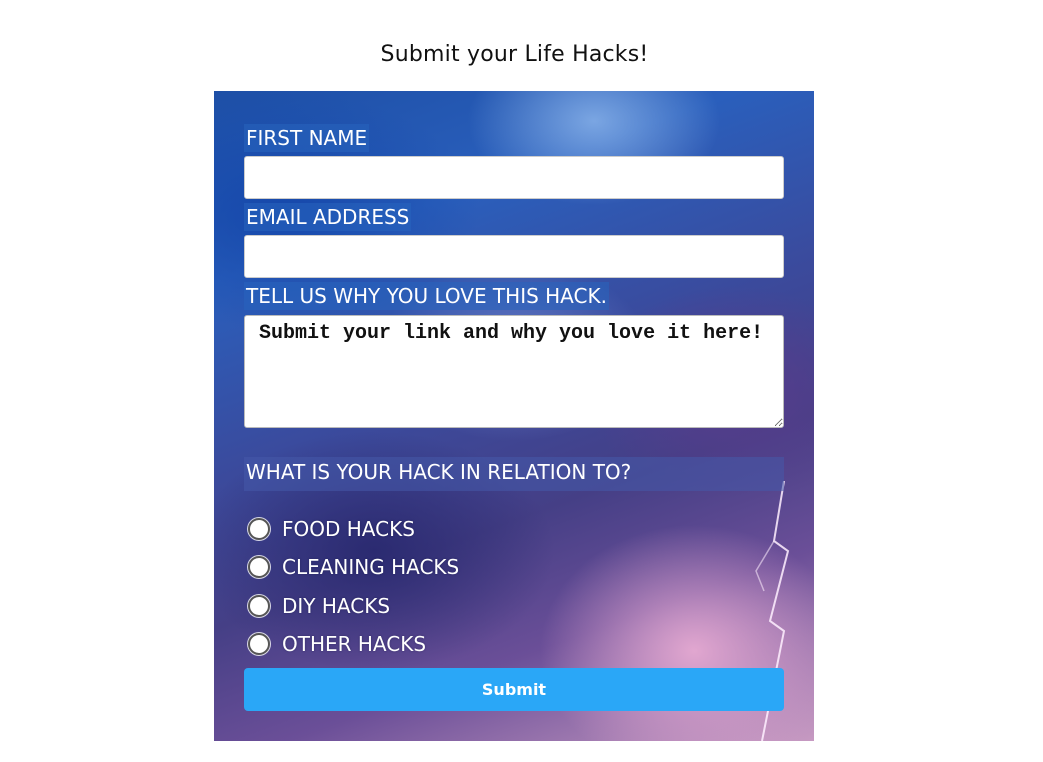 This screenshot has width=1043, height=762. I want to click on radio-option-other: OTHER HACKS, so click(337, 644).